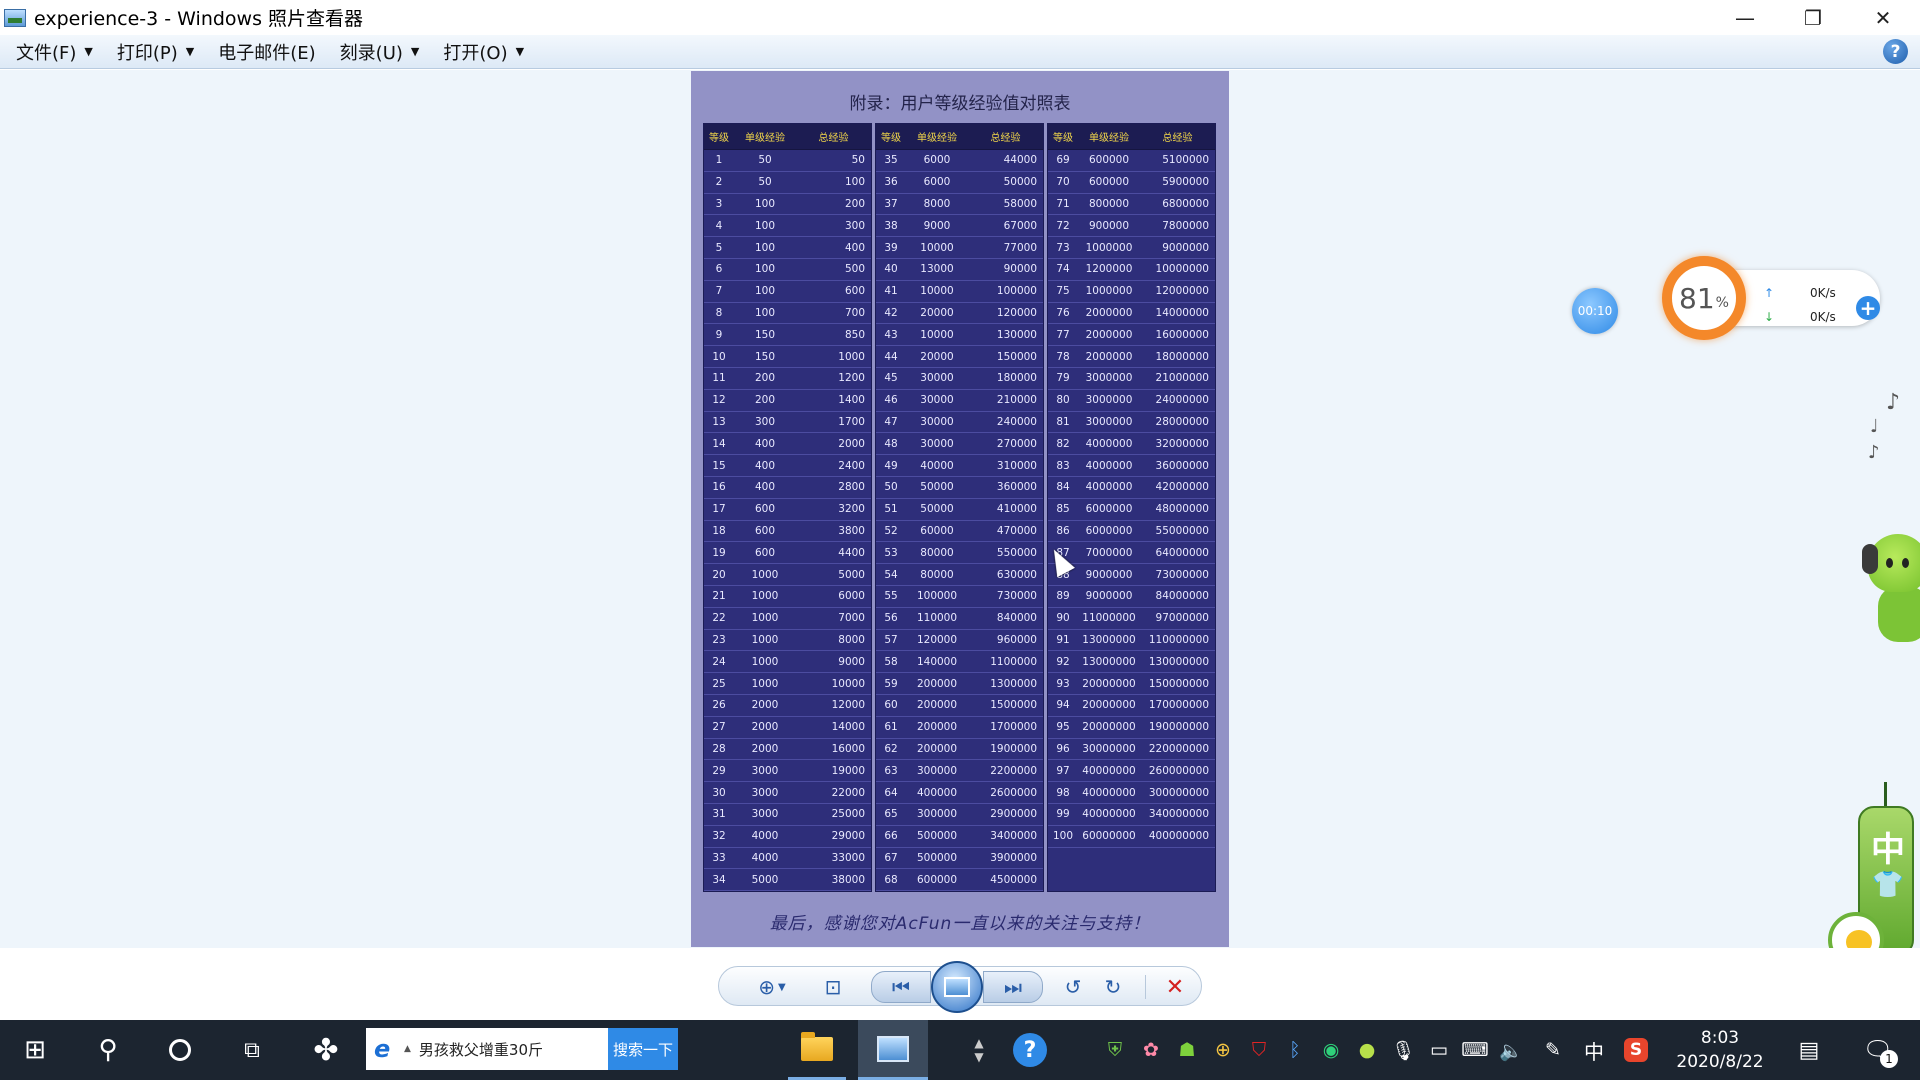 The height and width of the screenshot is (1080, 1920). What do you see at coordinates (1636, 1050) in the screenshot?
I see `sogou-ime-icon: S` at bounding box center [1636, 1050].